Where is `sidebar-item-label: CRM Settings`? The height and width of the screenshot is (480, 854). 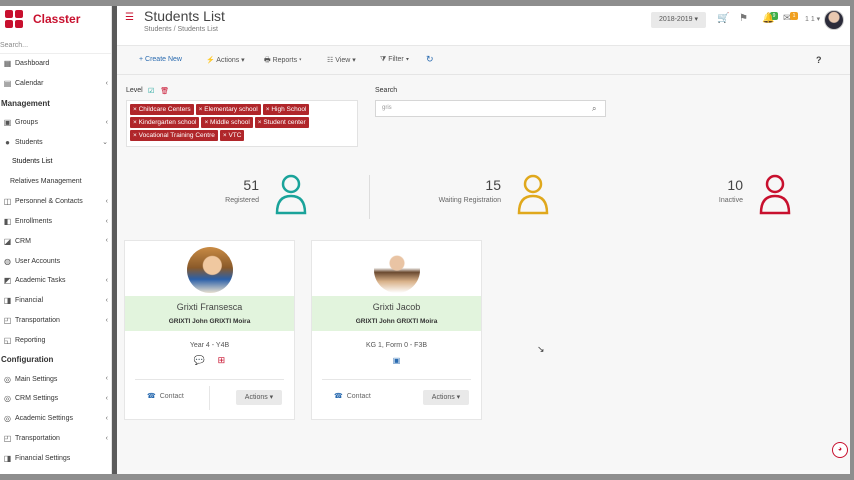
sidebar-item-label: CRM Settings is located at coordinates (37, 399).